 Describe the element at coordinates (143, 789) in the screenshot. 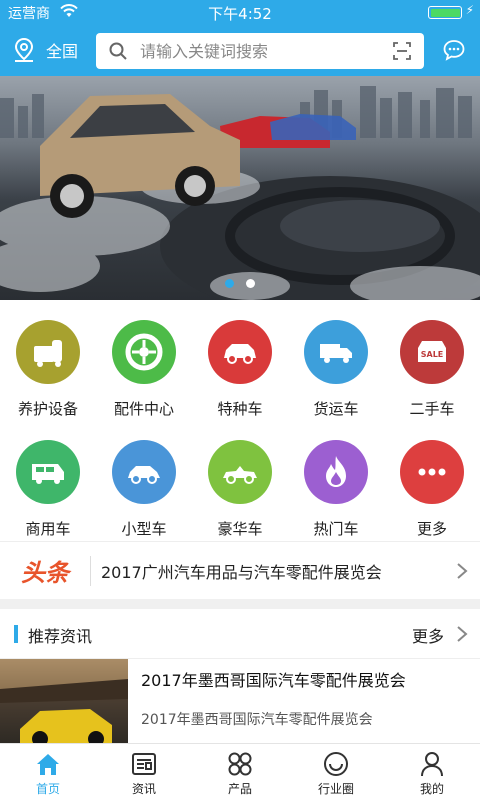

I see `tab-label: 资讯` at that location.